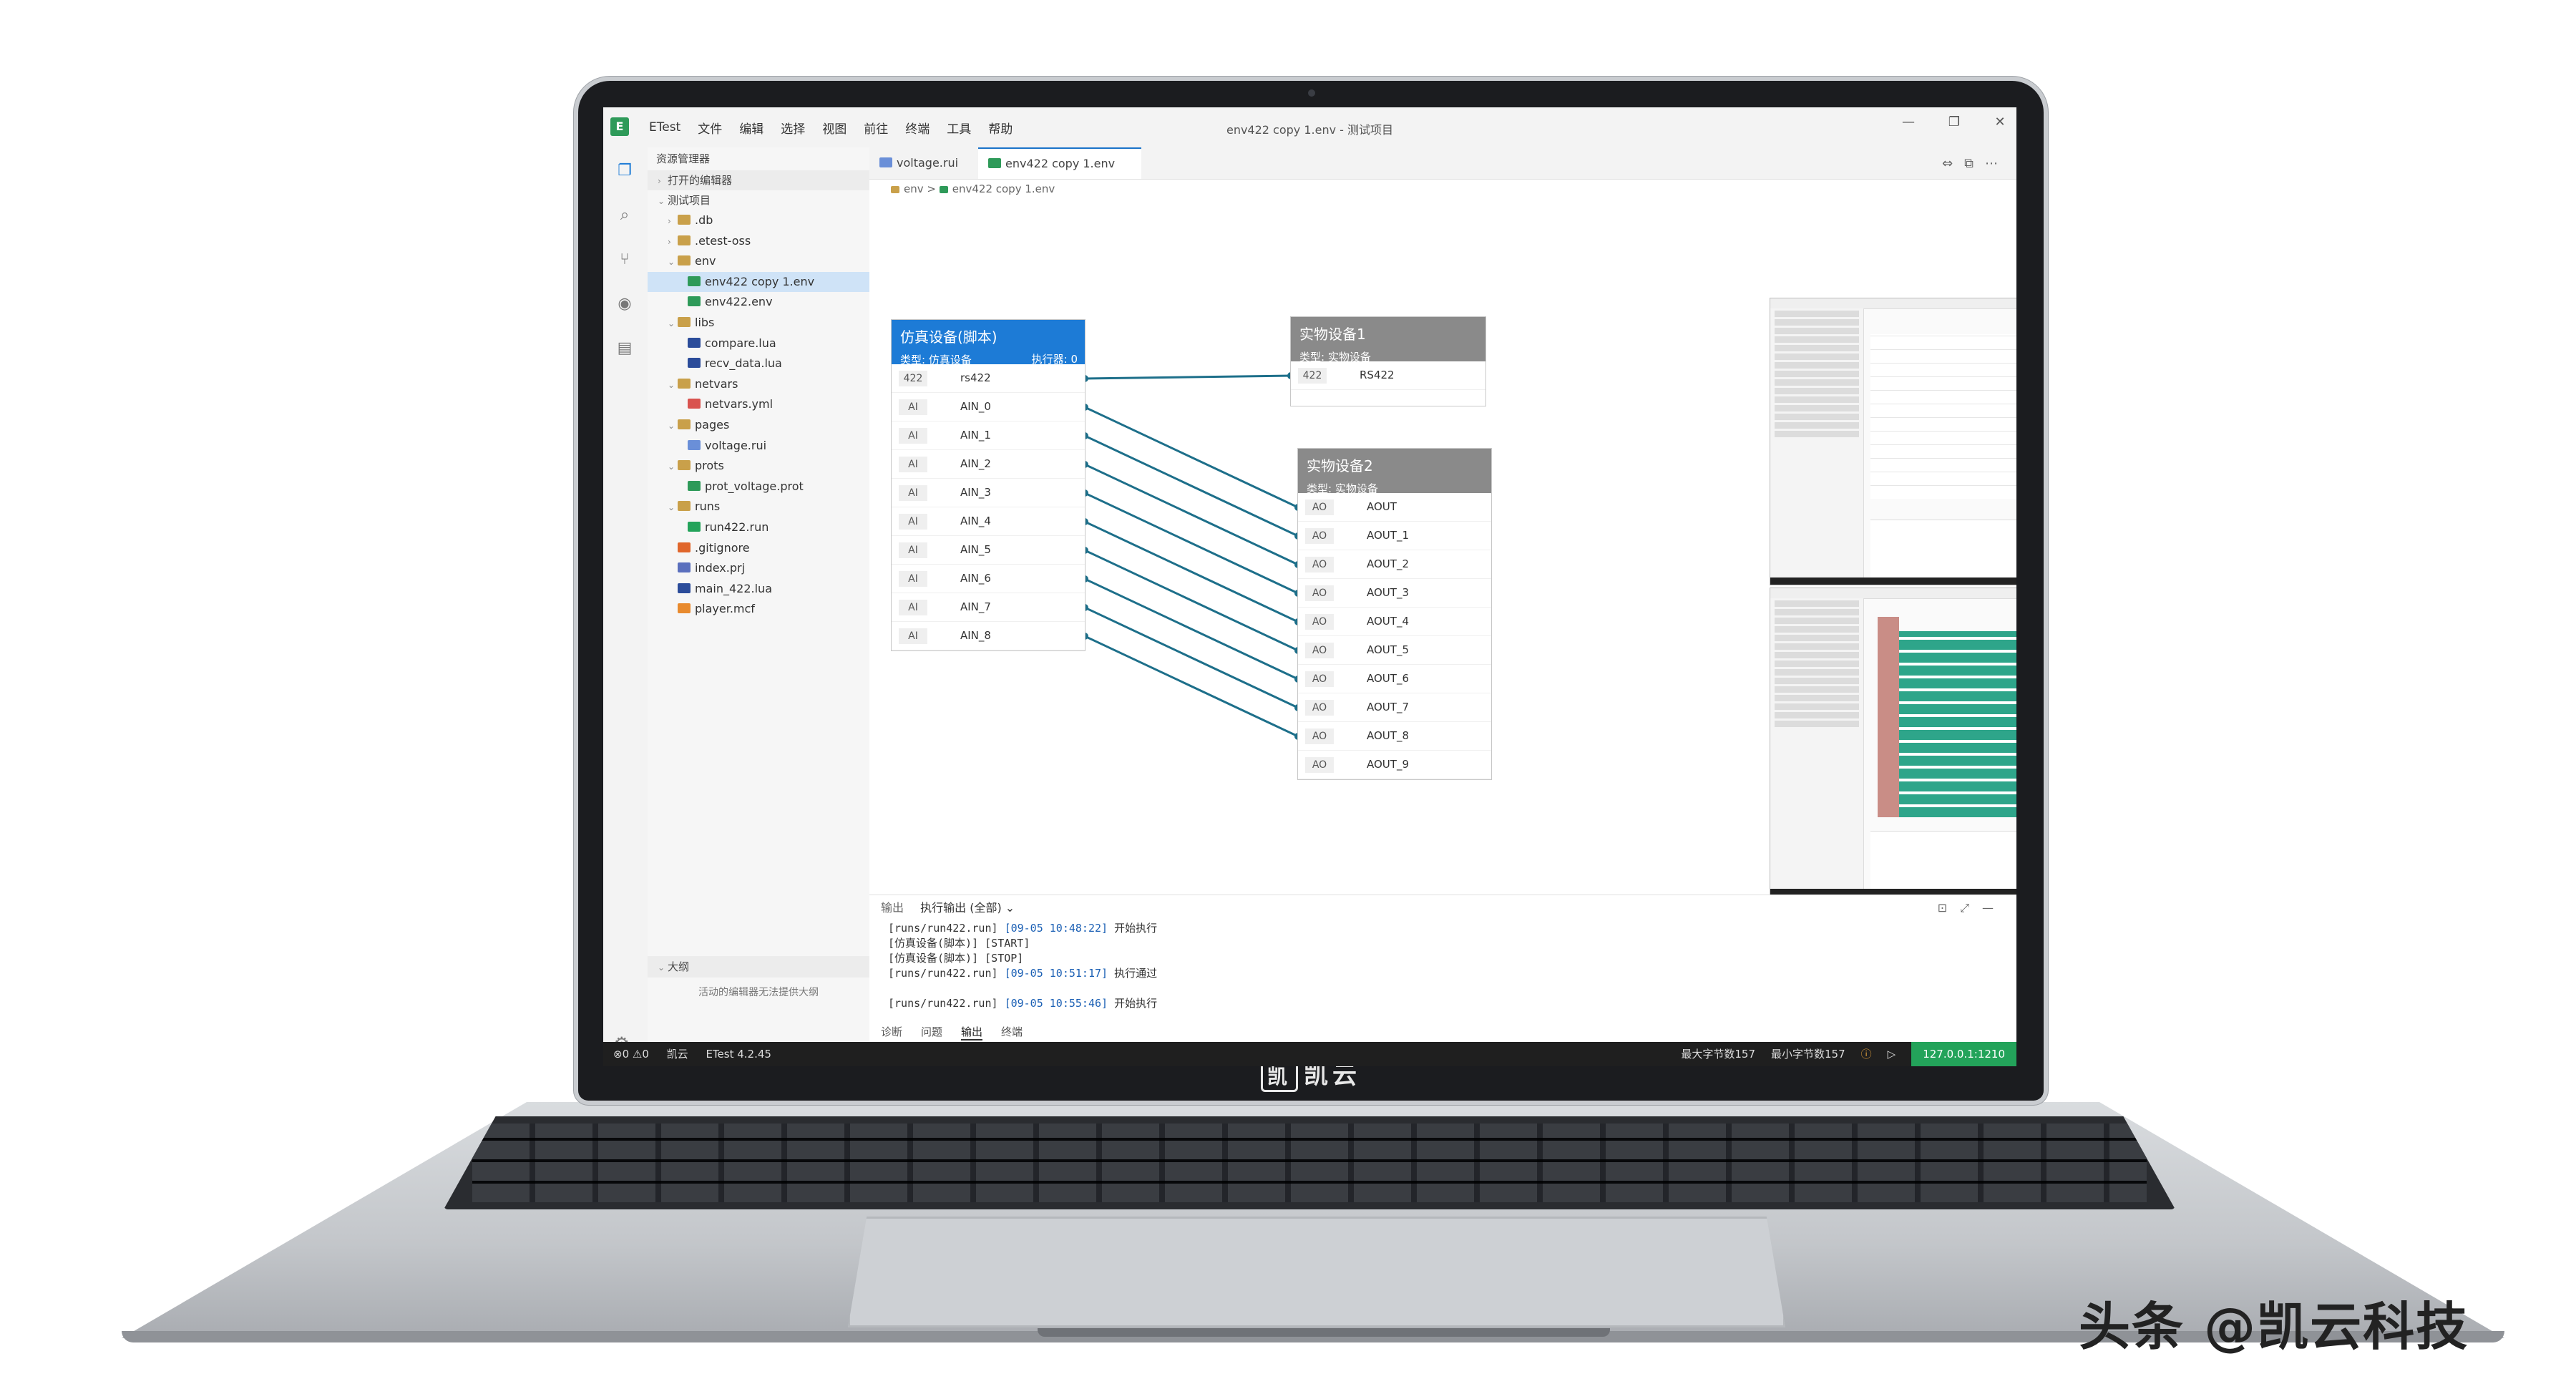 The height and width of the screenshot is (1389, 2576). What do you see at coordinates (758, 447) in the screenshot?
I see `tree-item: voltage.rui` at bounding box center [758, 447].